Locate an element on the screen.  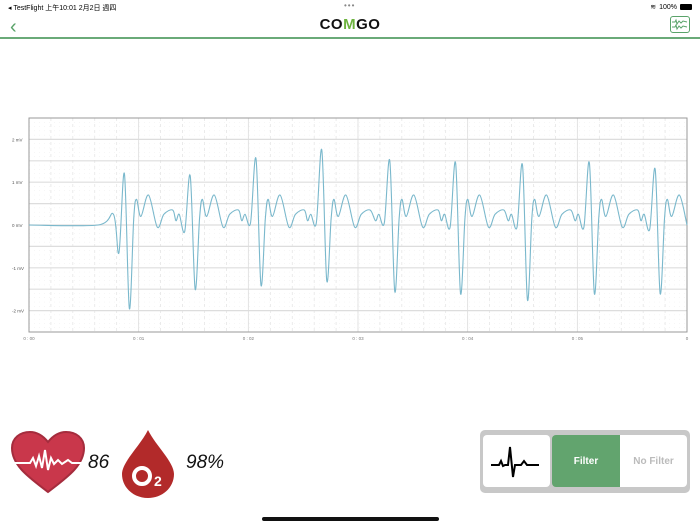
logo-part: CO is located at coordinates (331, 24).